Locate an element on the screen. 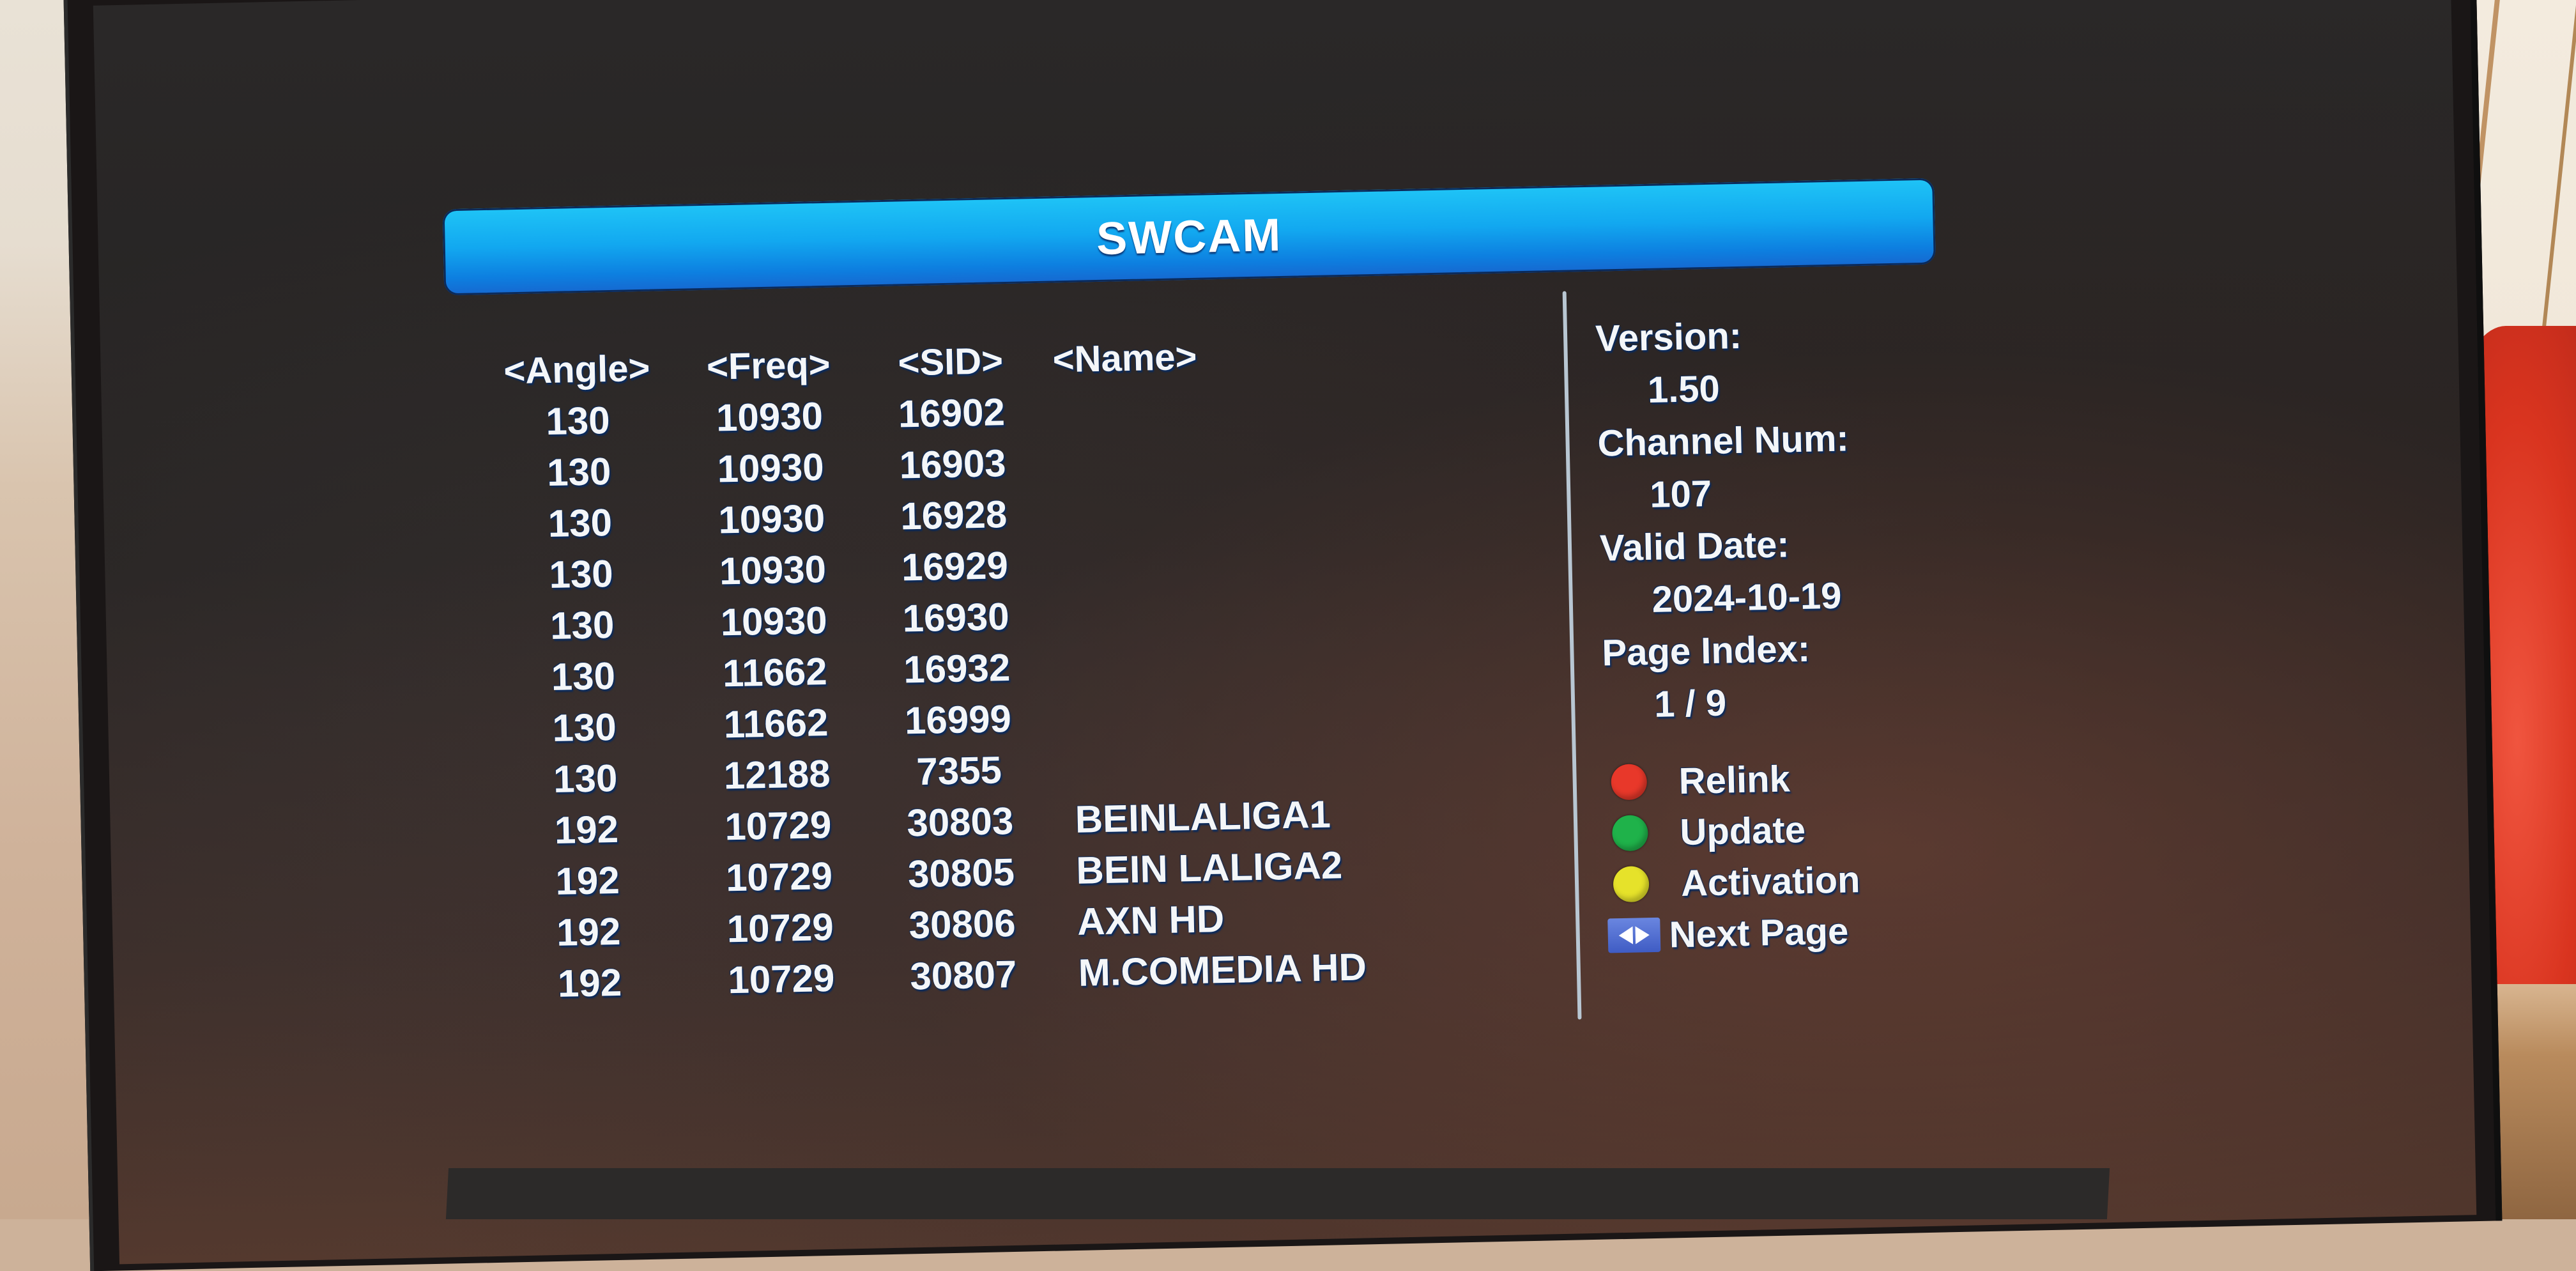 This screenshot has width=2576, height=1271. header-angle: <Angle> is located at coordinates (576, 369).